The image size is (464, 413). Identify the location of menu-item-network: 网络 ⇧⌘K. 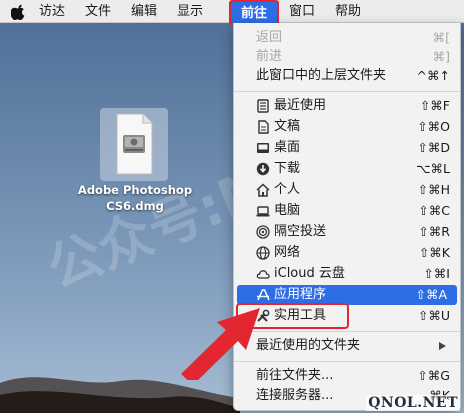
(347, 253).